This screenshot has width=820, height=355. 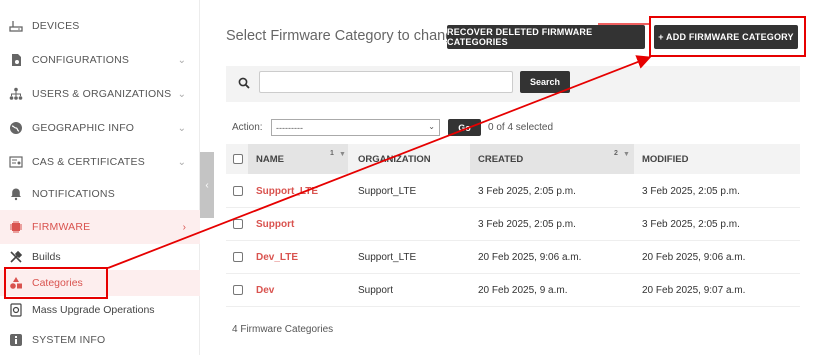 I want to click on sidebar-item-notifications: NOTIFICATIONS, so click(x=100, y=194).